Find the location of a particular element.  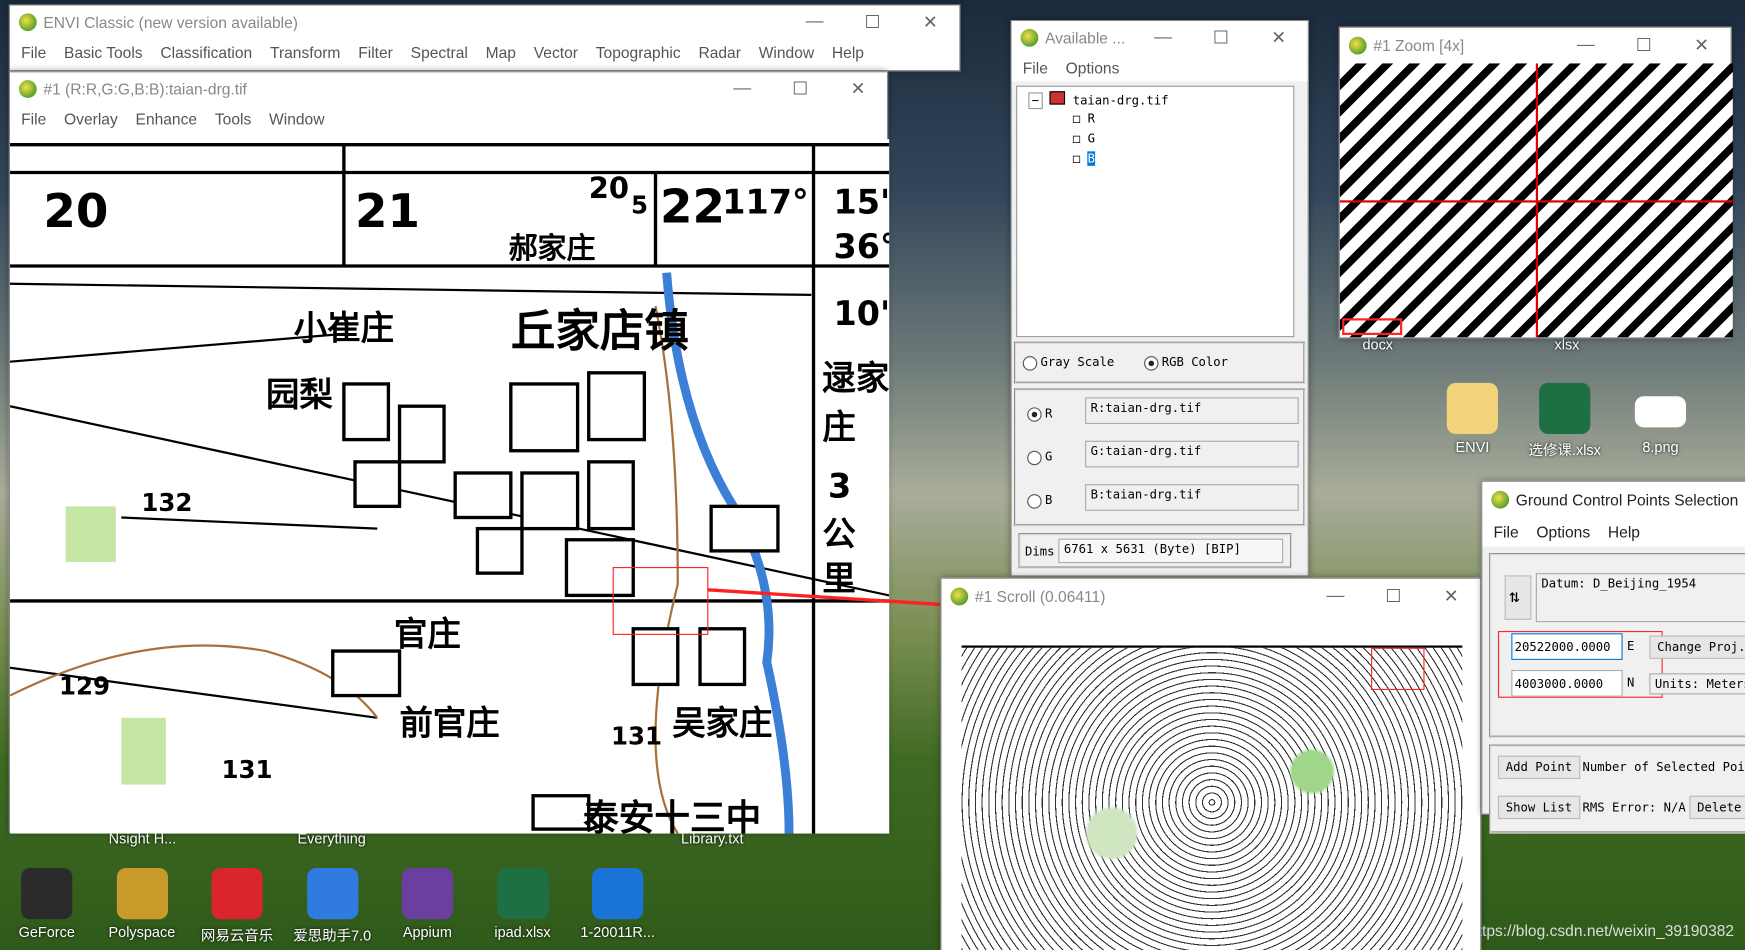

tree-band-g: □ G is located at coordinates (1084, 138).